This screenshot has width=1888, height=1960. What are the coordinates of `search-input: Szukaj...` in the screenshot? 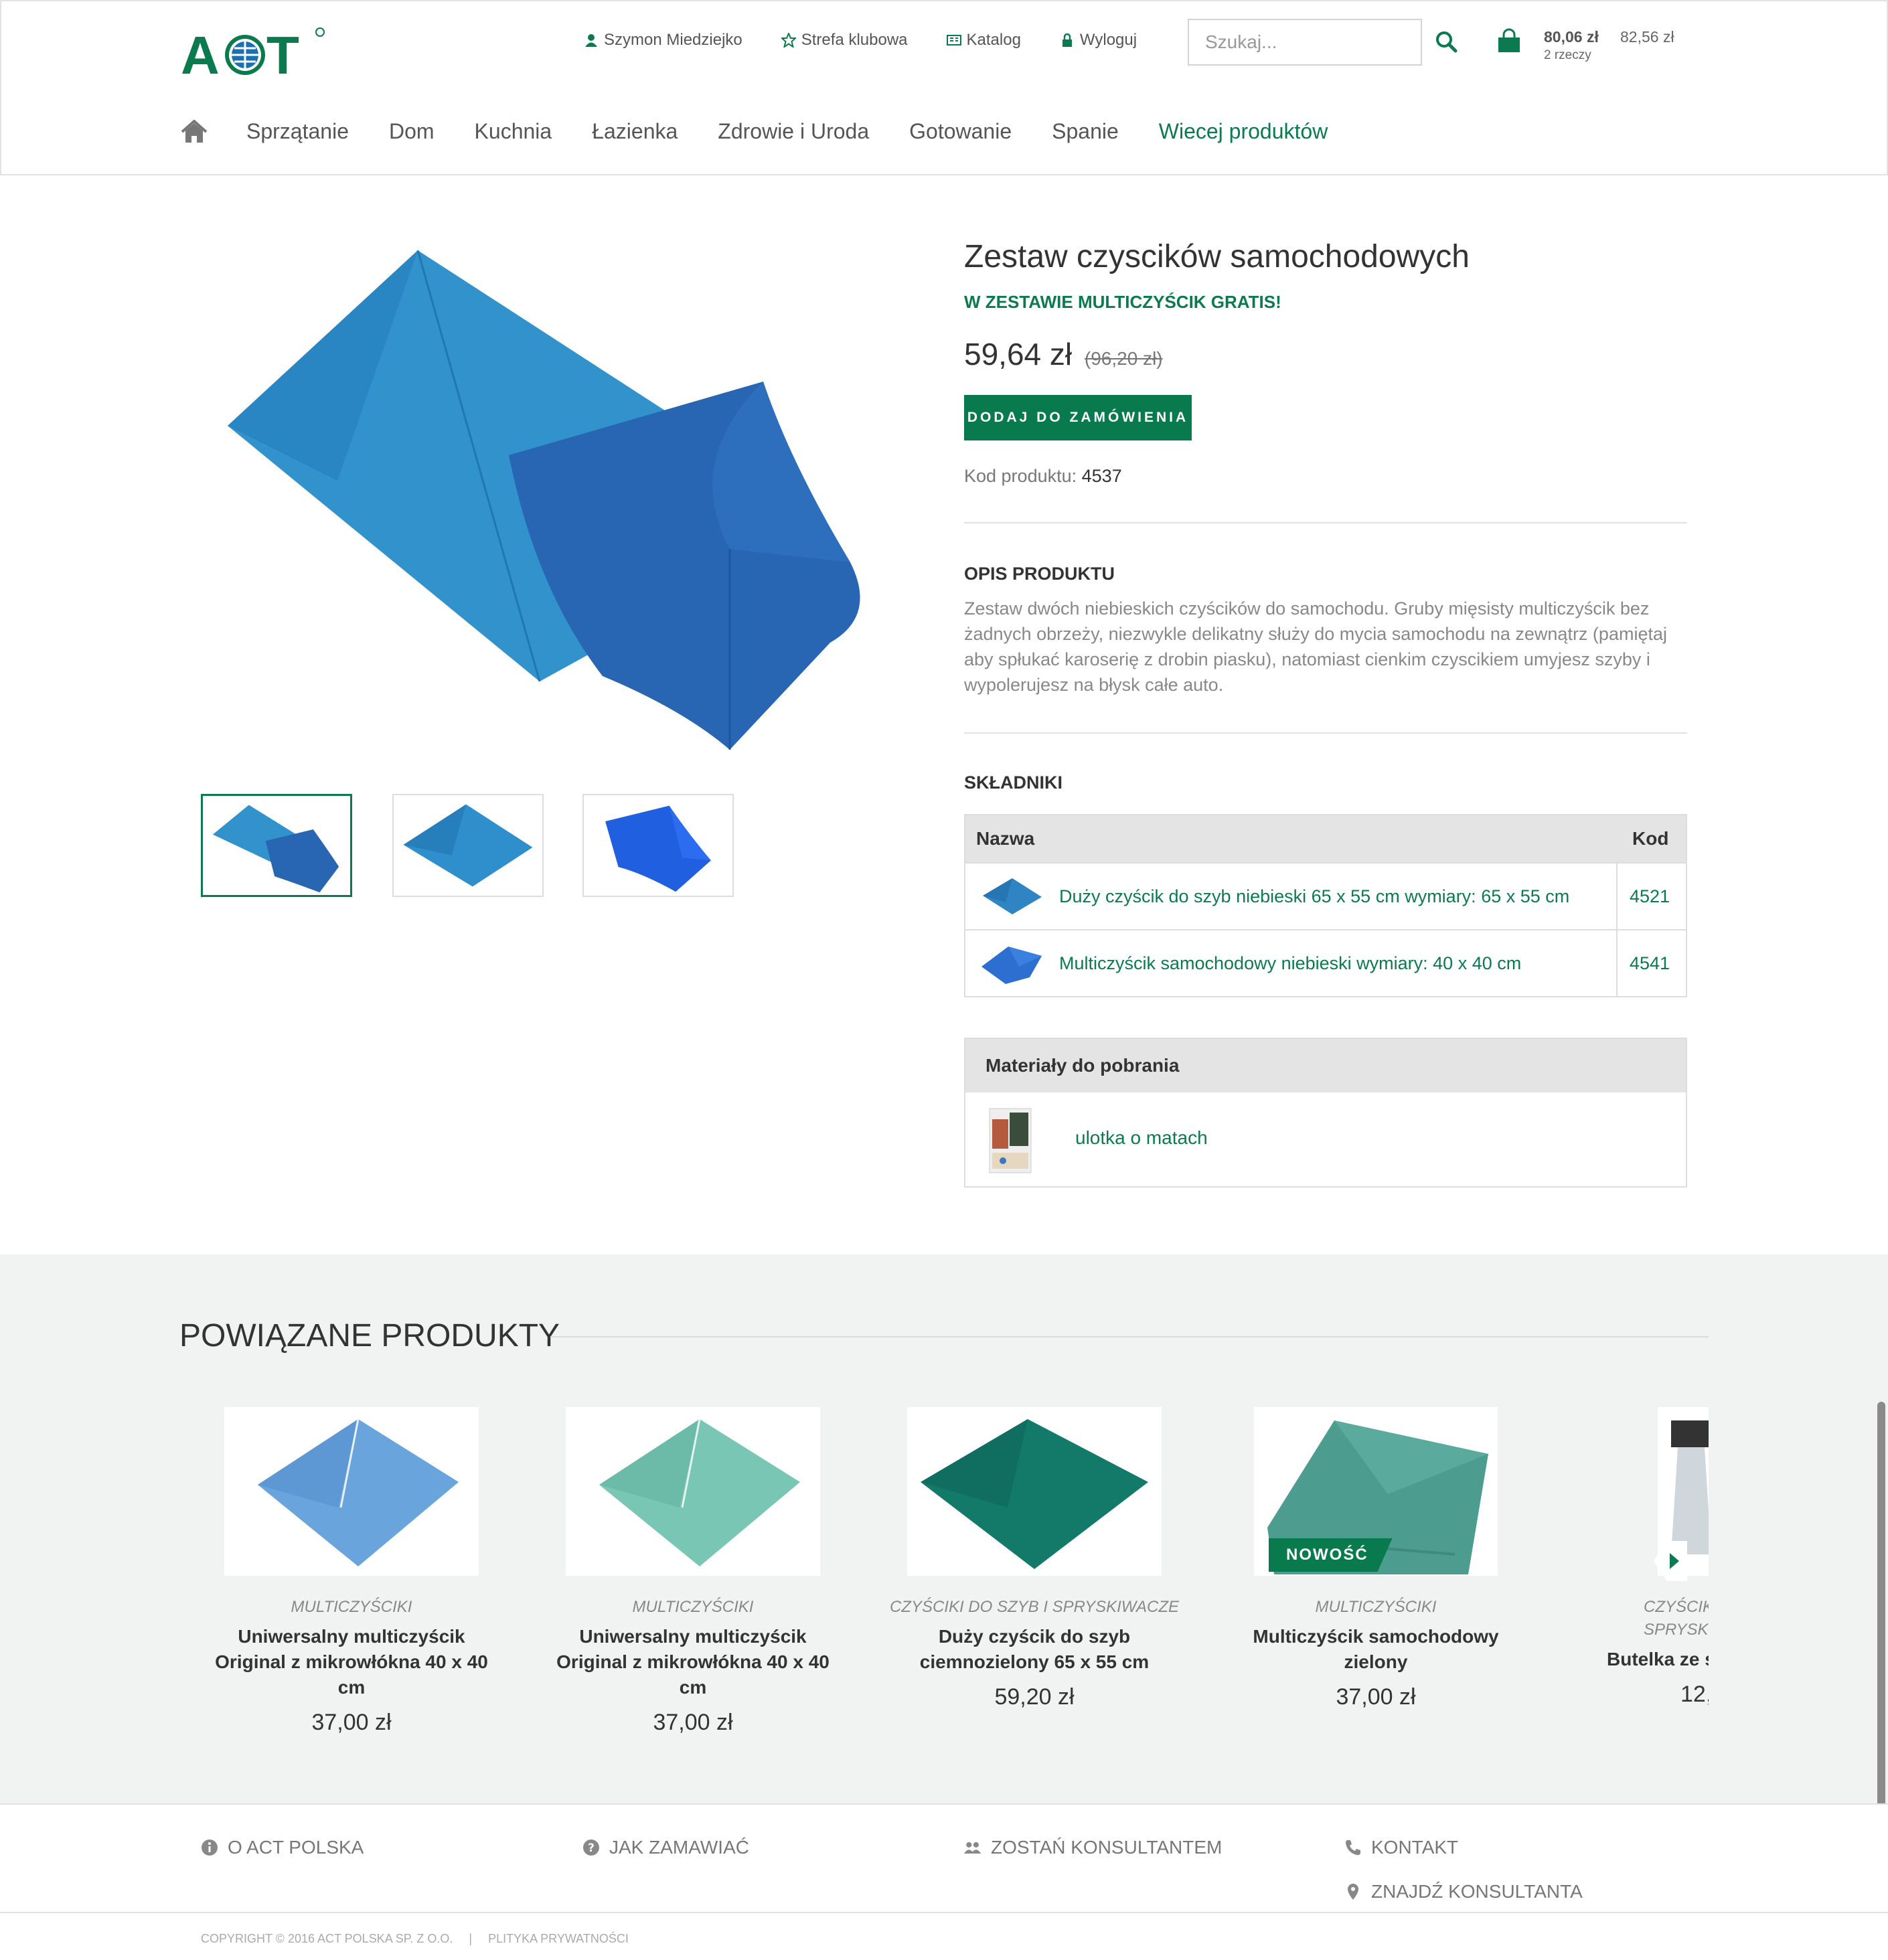 It's located at (1305, 42).